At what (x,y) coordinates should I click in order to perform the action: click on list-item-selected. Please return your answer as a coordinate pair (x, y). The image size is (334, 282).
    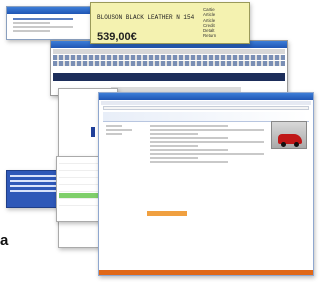
    Looking at the image, I should click on (79, 196).